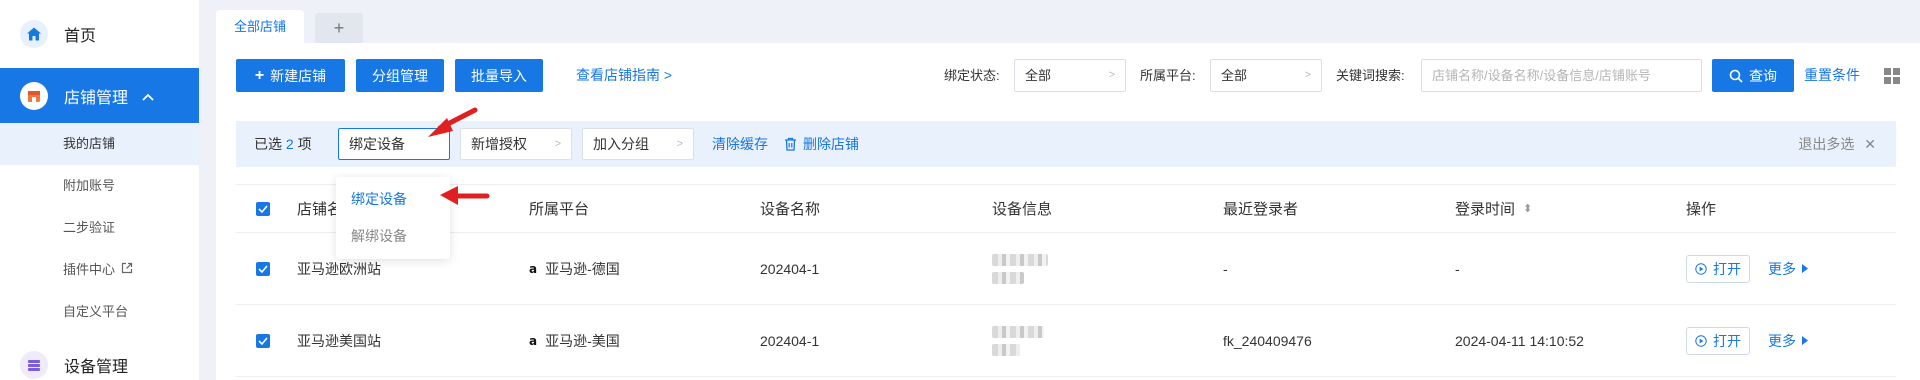 The width and height of the screenshot is (1920, 380). Describe the element at coordinates (624, 75) in the screenshot. I see `store-guide-link: 查看店铺指南 >` at that location.